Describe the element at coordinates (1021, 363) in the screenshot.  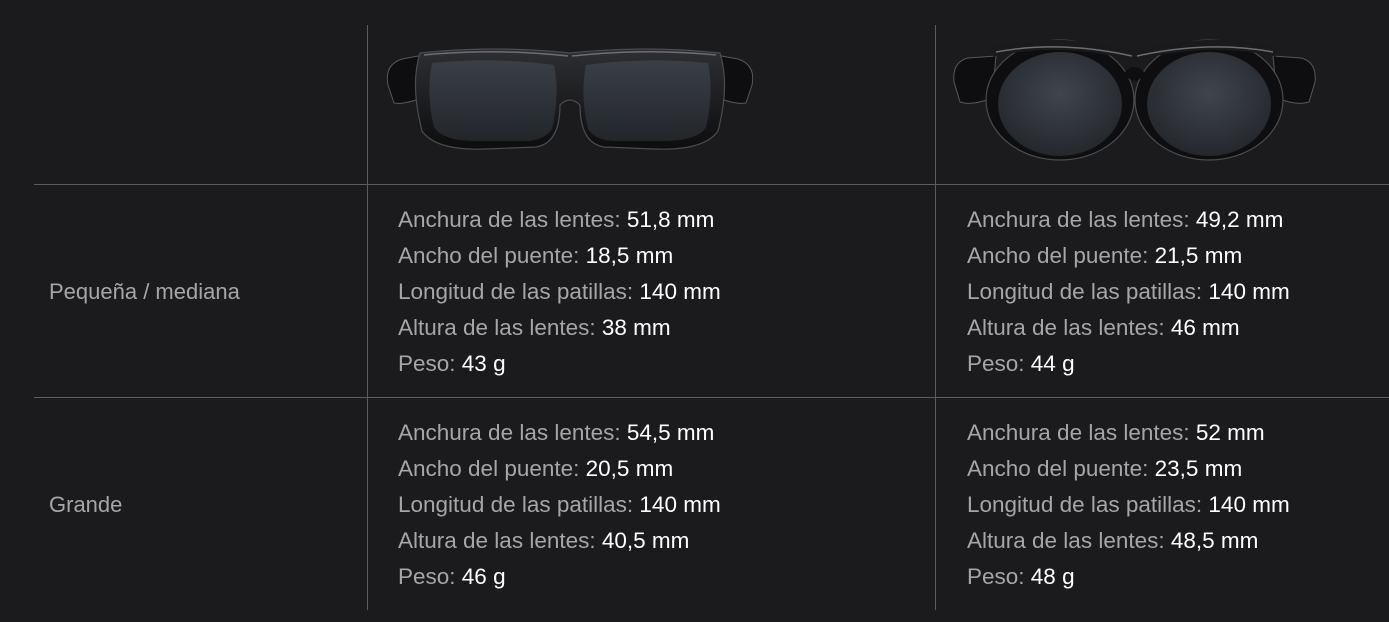
I see `spec-weight: Peso: 44 g` at that location.